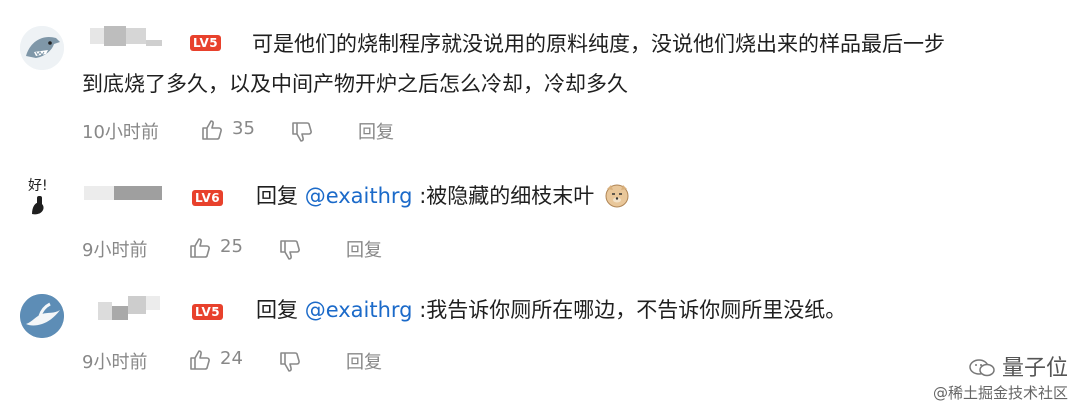 The height and width of the screenshot is (405, 1080). I want to click on level-badge: LV6, so click(208, 198).